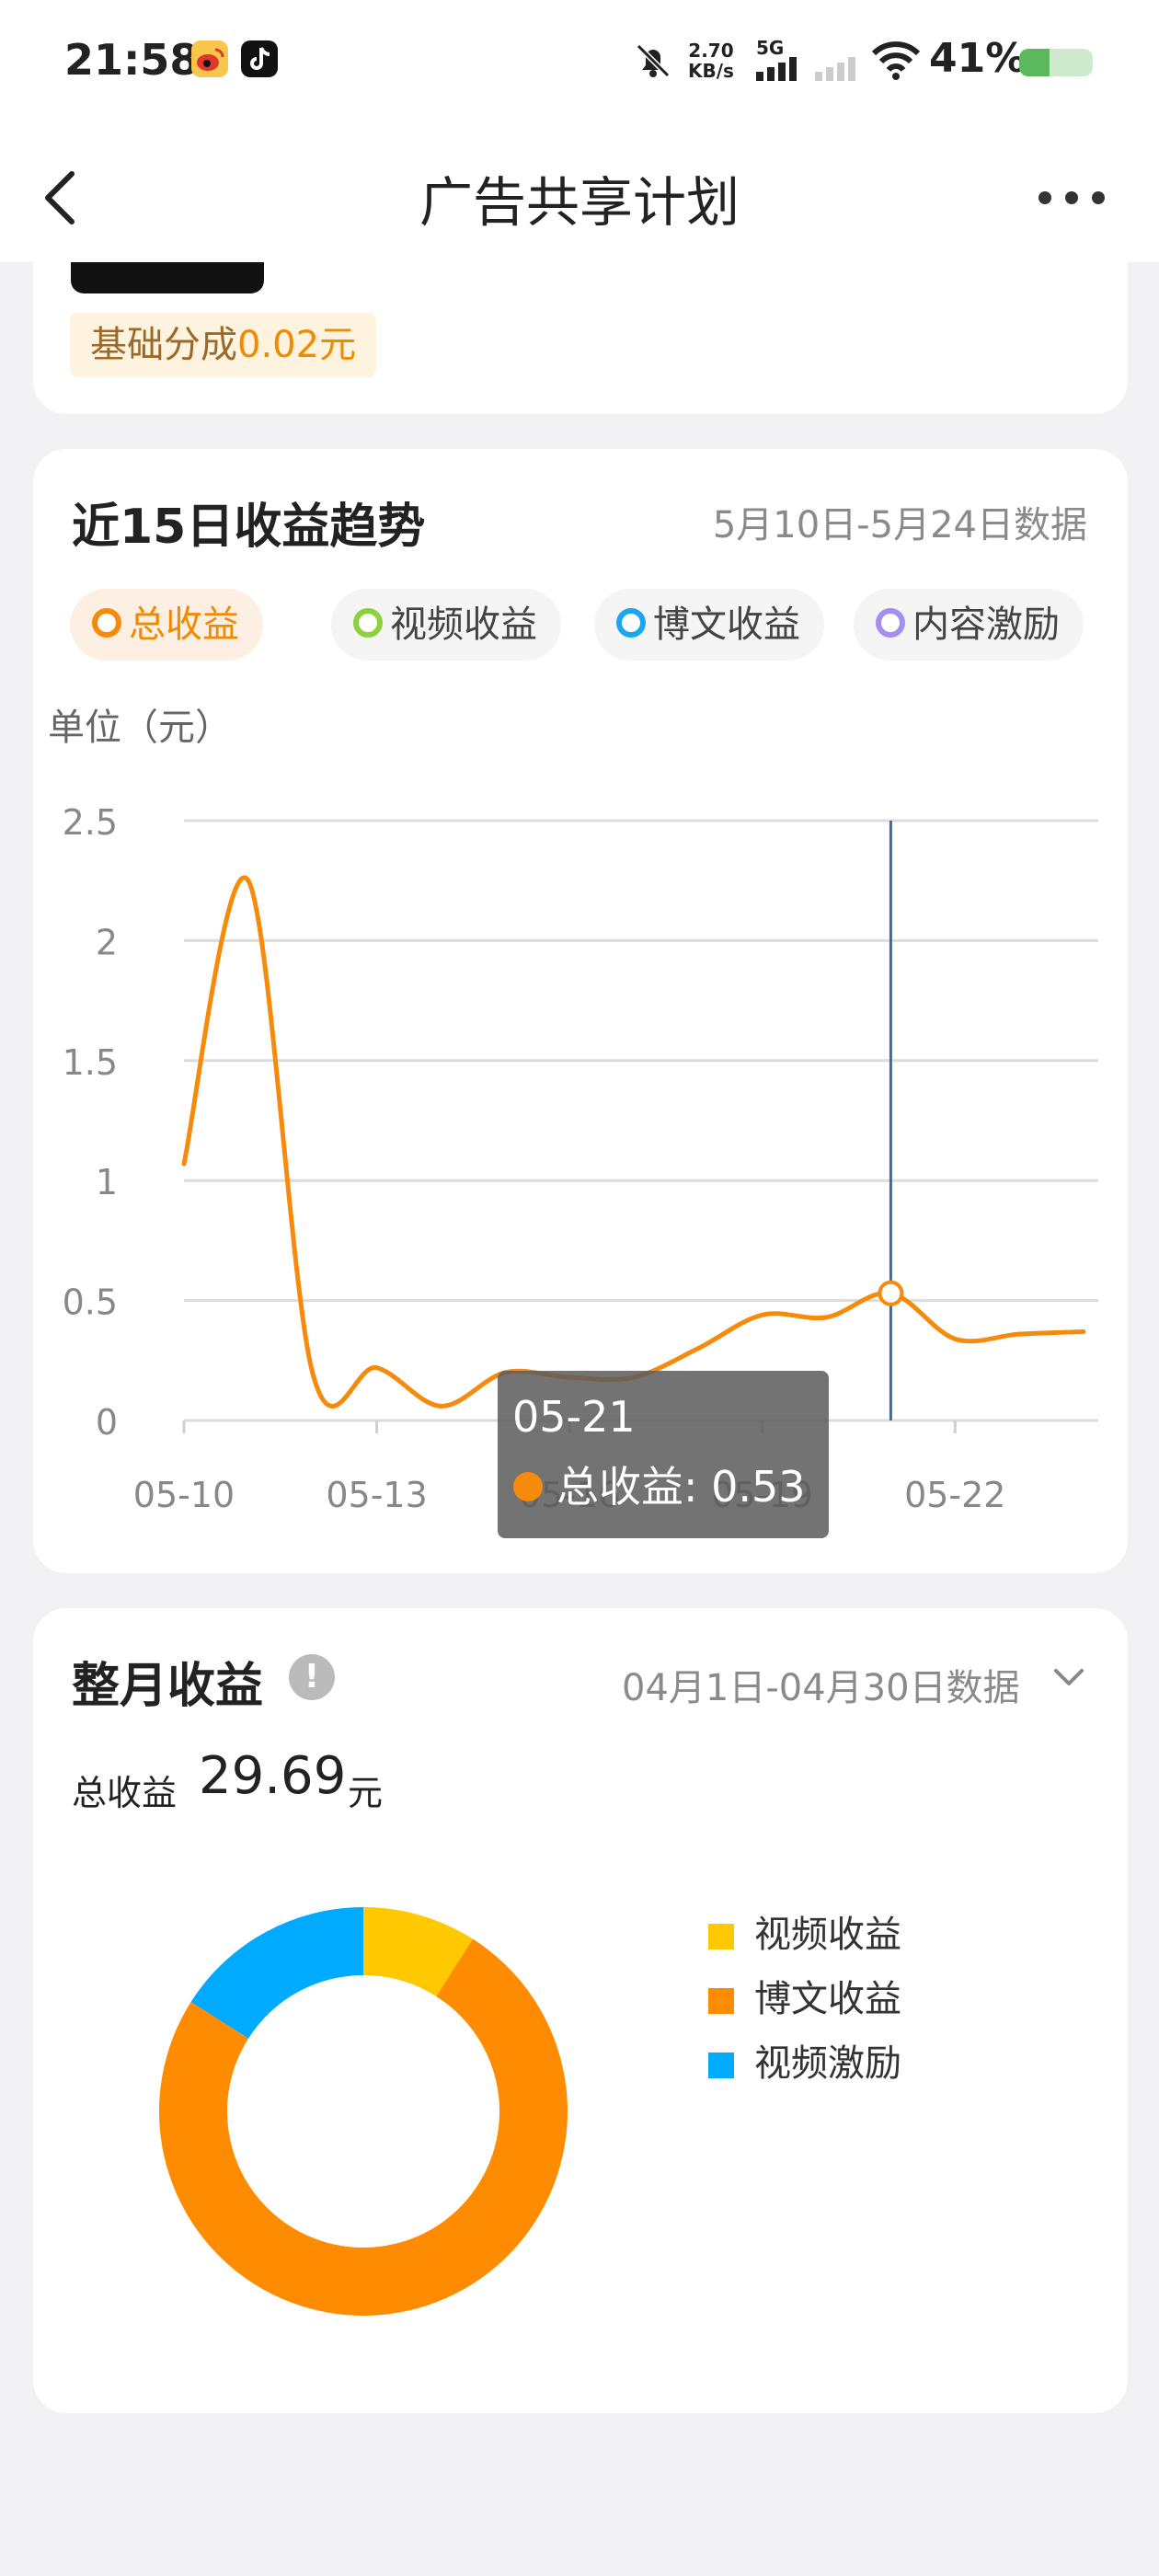 This screenshot has height=2576, width=1159. What do you see at coordinates (107, 942) in the screenshot?
I see `y-tick-label: 2` at bounding box center [107, 942].